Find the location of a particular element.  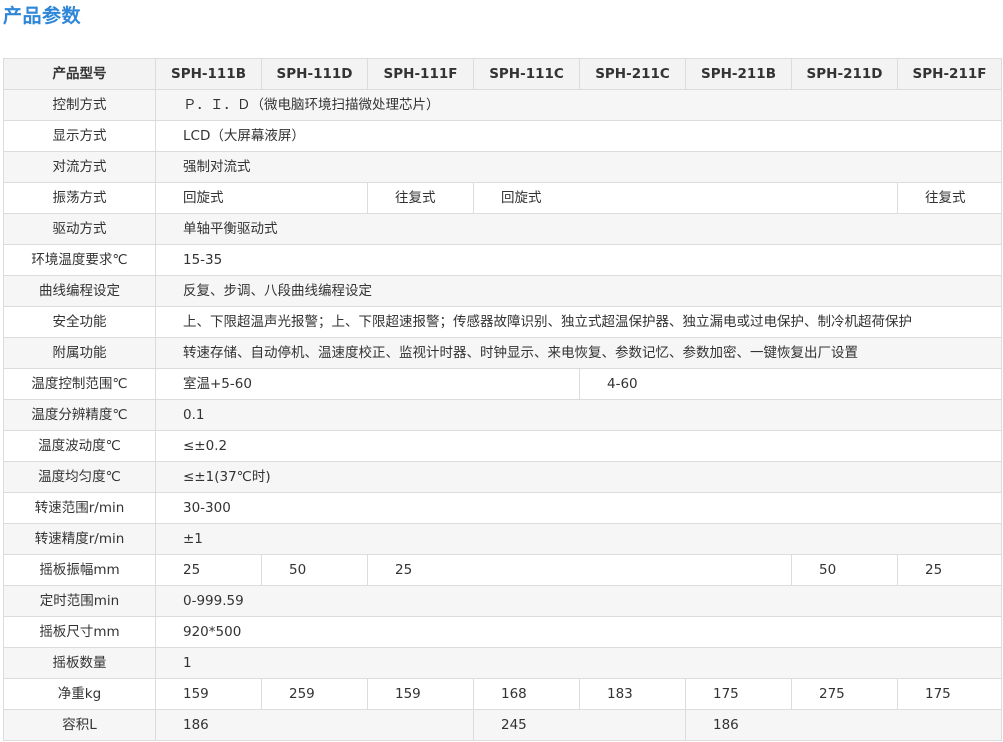

row-value-cell: LCD（大屏幕液屏） is located at coordinates (578, 136).